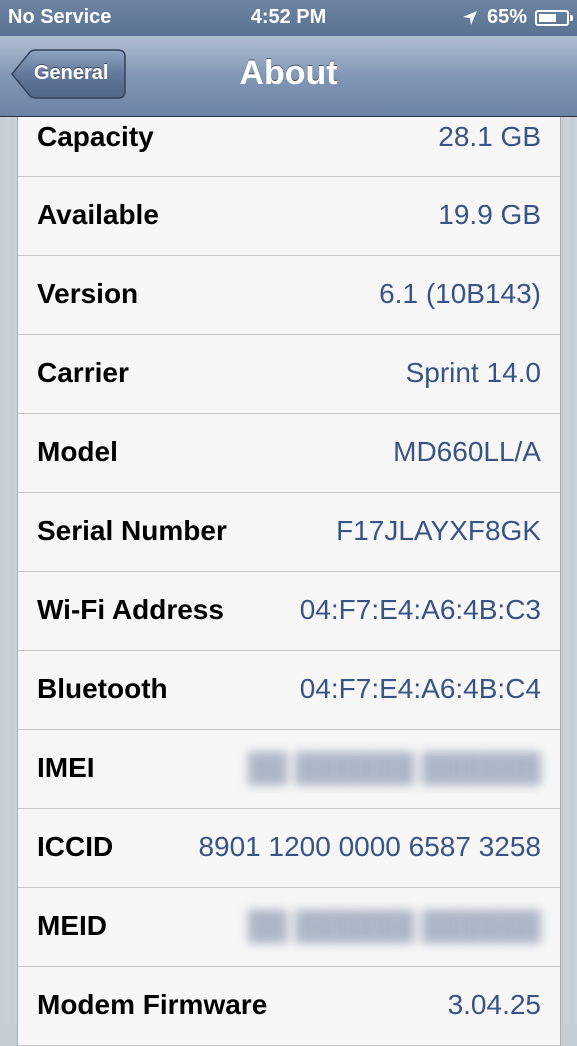  What do you see at coordinates (489, 214) in the screenshot?
I see `row-value: 19.9 GB` at bounding box center [489, 214].